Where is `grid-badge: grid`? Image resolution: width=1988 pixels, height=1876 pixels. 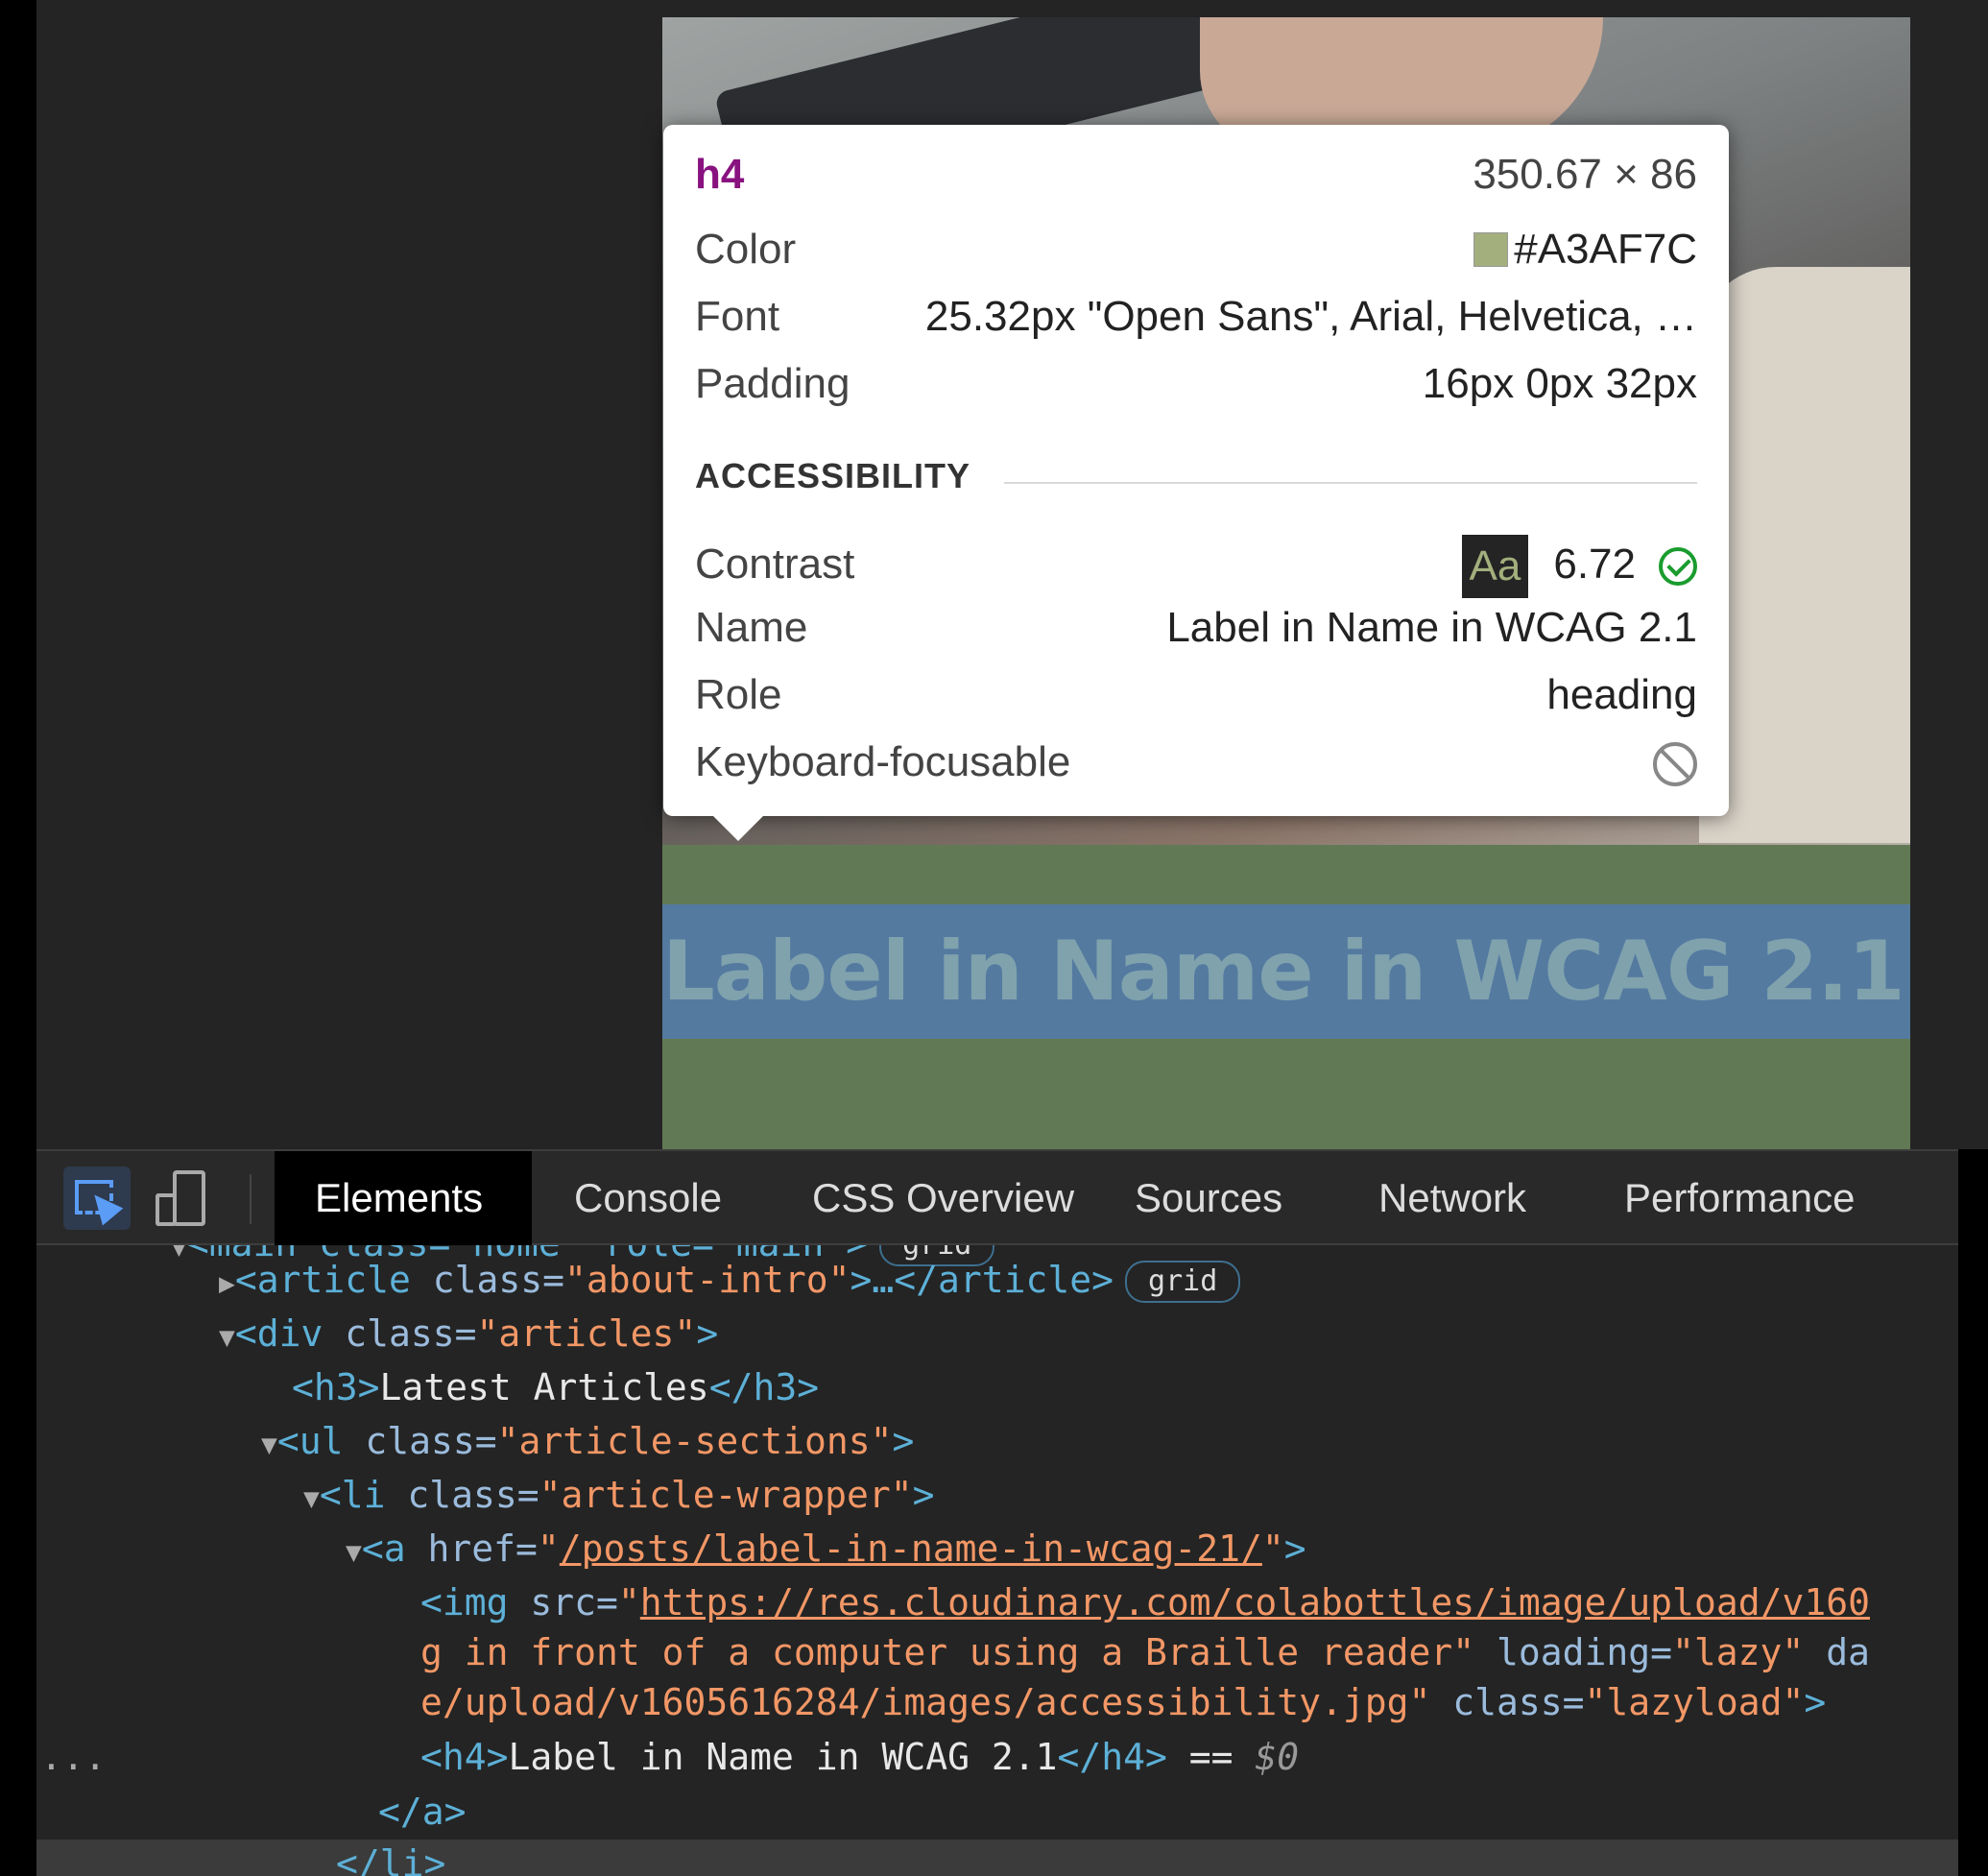
grid-badge: grid is located at coordinates (1183, 1282).